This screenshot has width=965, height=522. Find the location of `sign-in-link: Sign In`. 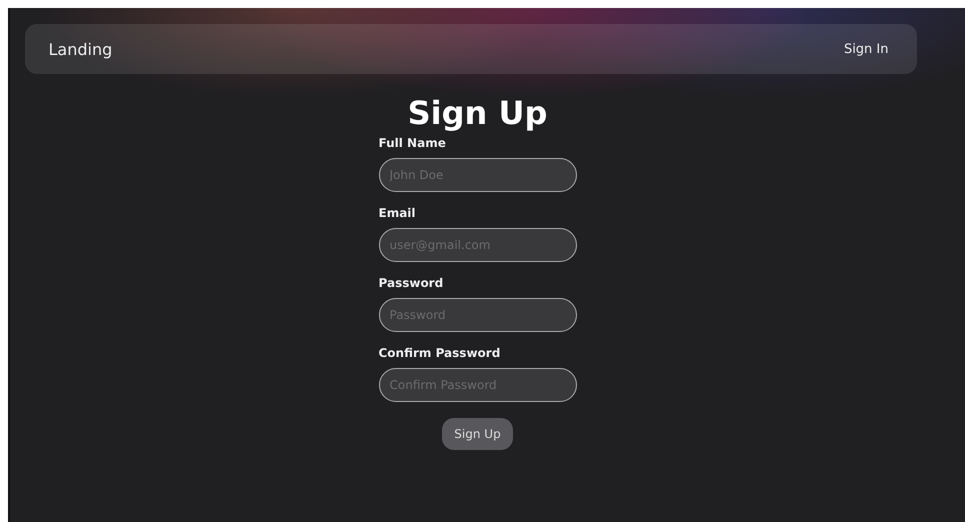

sign-in-link: Sign In is located at coordinates (866, 49).